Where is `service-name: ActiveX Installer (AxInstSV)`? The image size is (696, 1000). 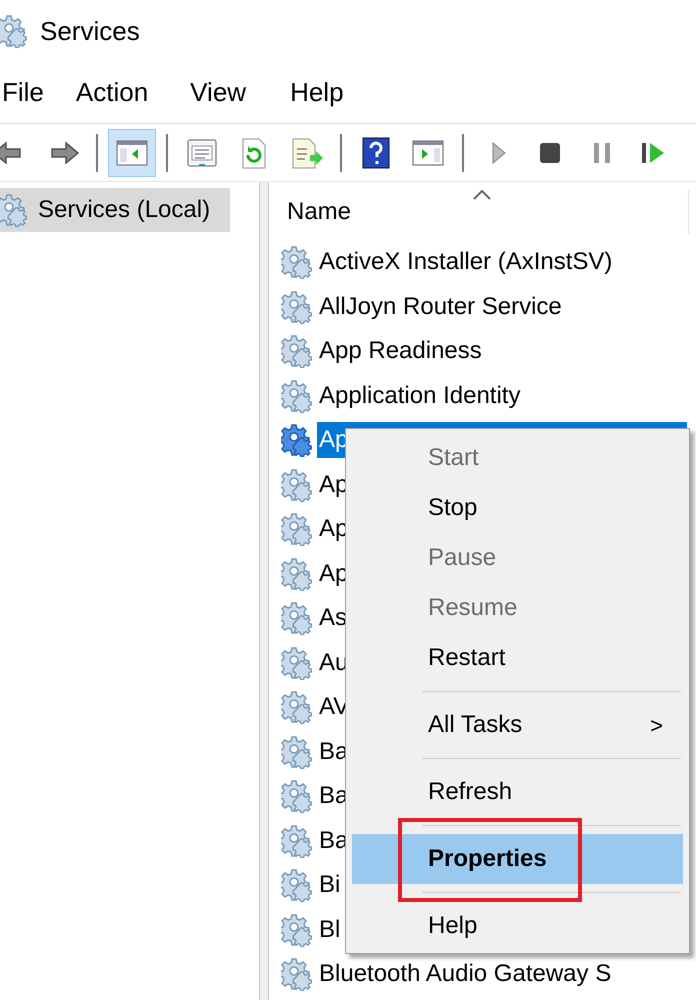
service-name: ActiveX Installer (AxInstSV) is located at coordinates (465, 262).